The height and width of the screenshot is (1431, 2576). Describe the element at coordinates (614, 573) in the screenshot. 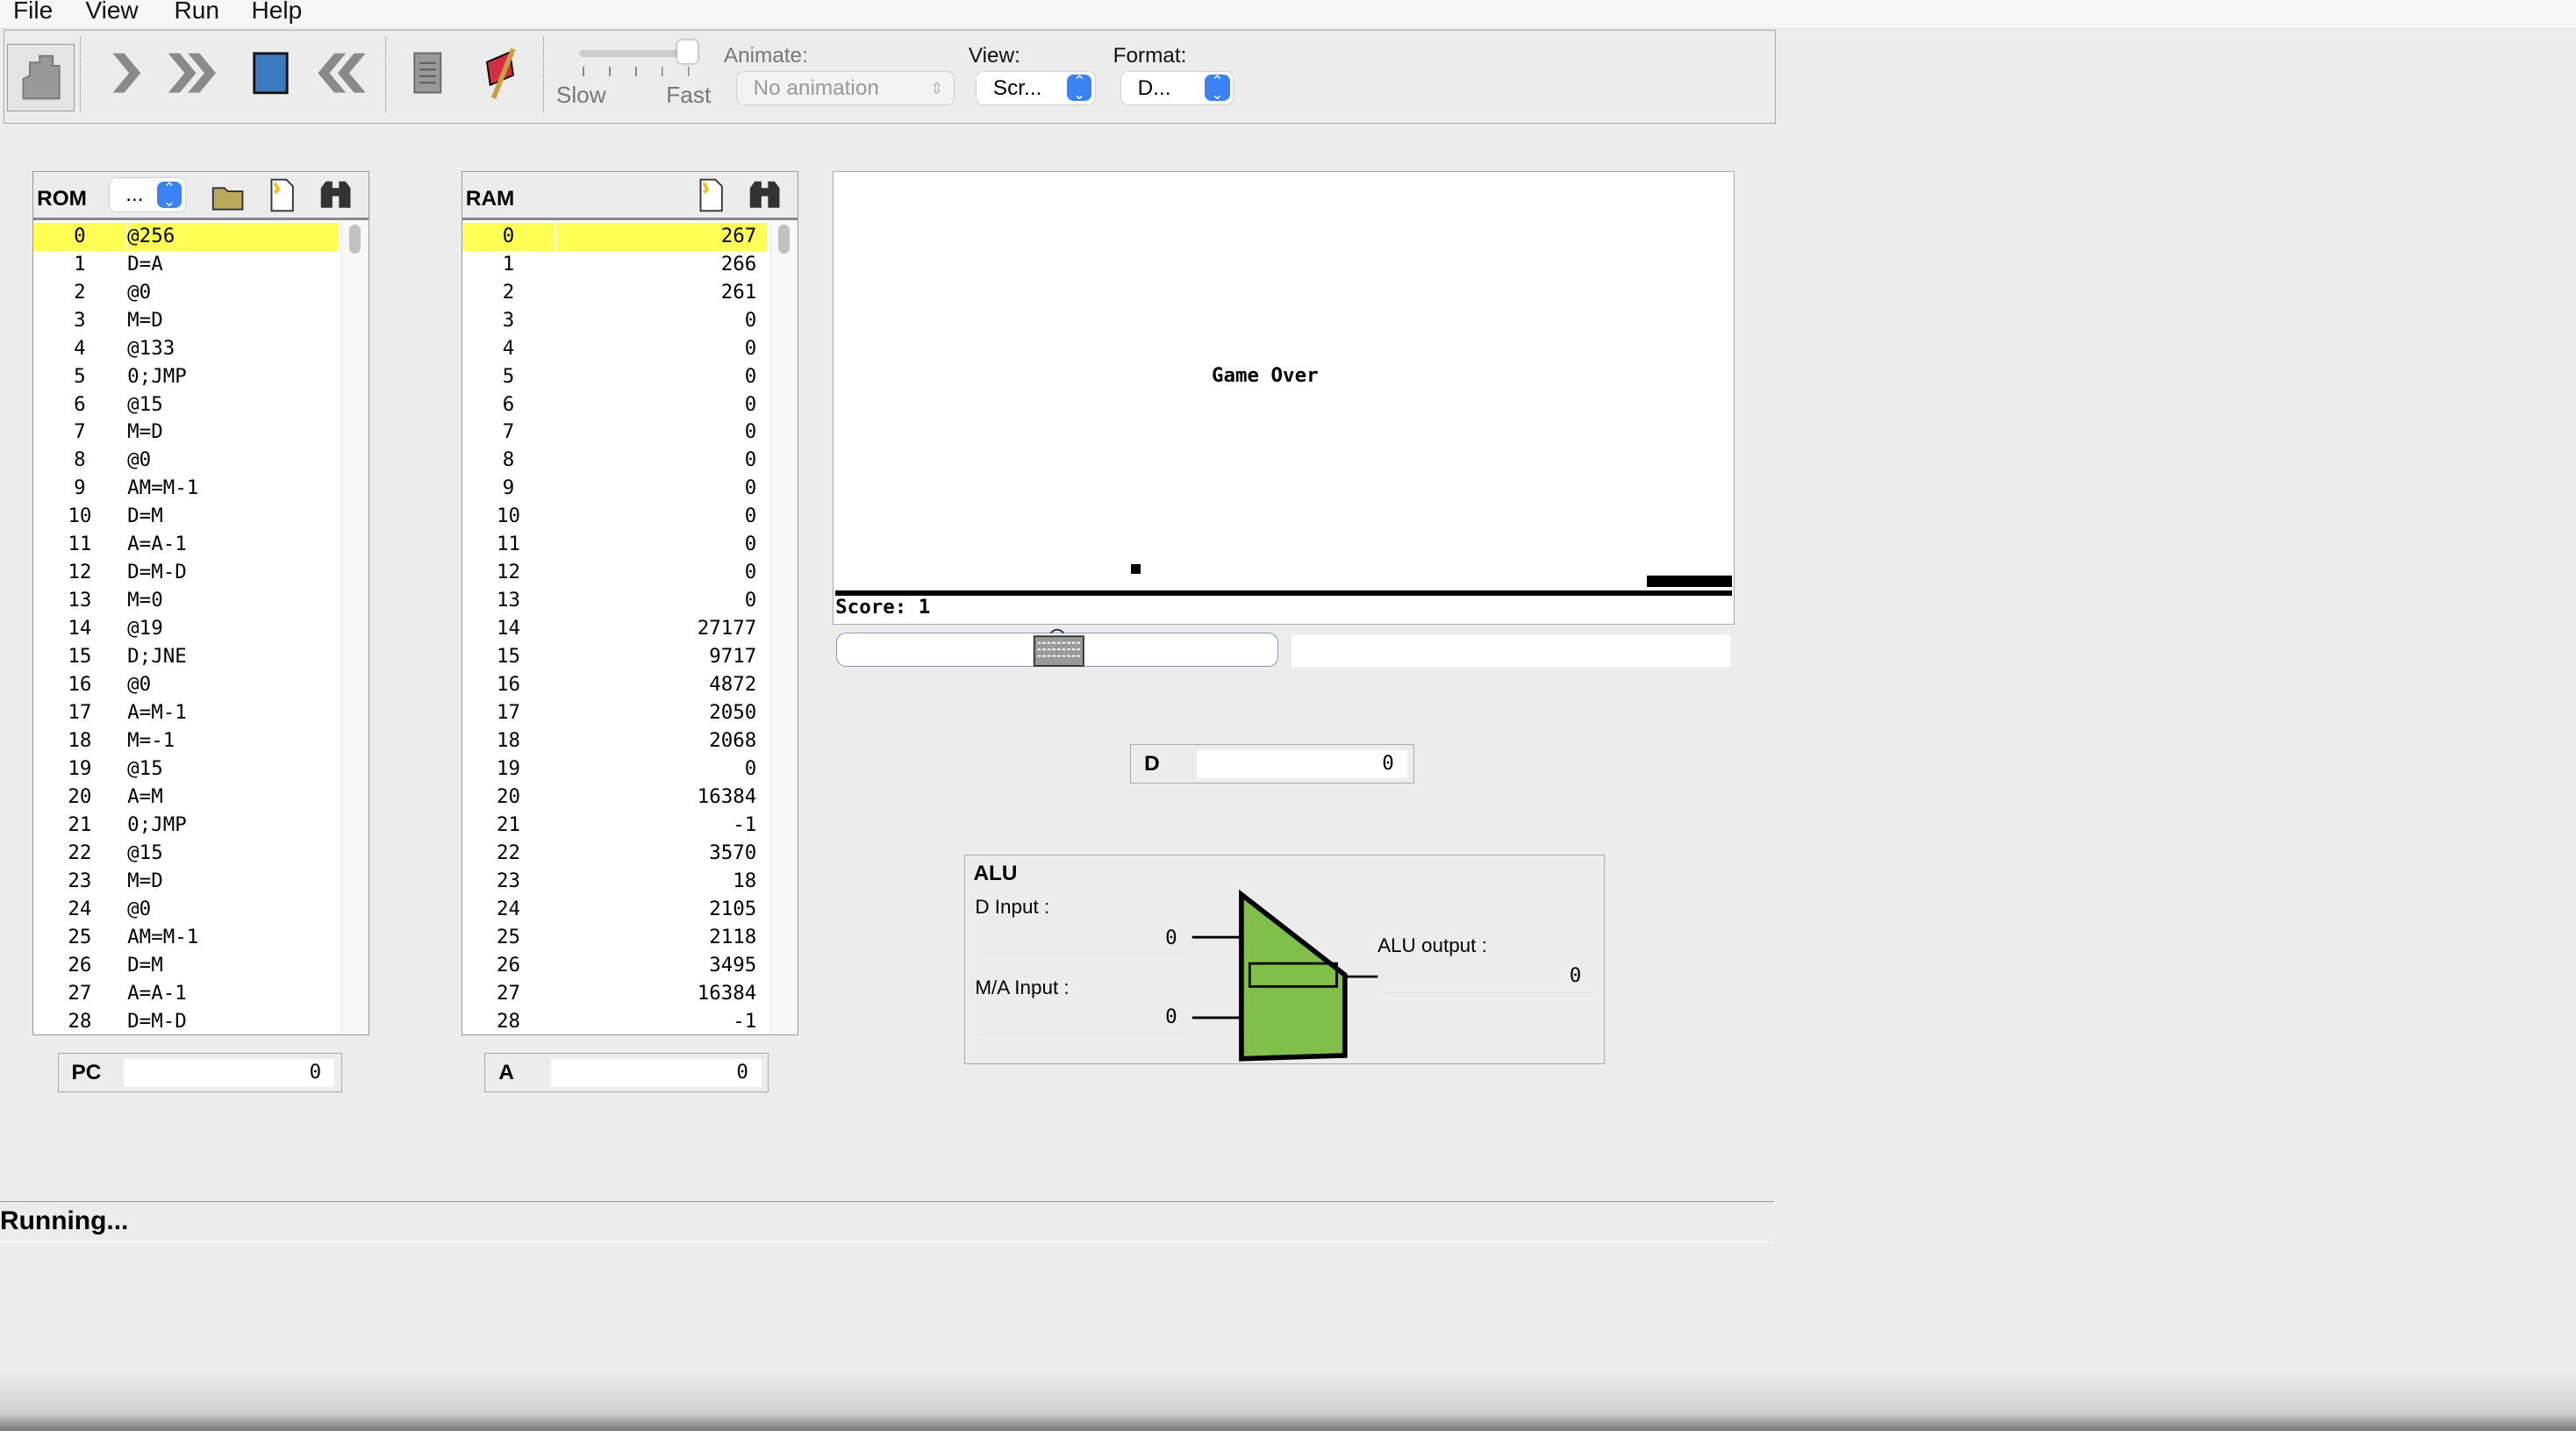

I see `ram-row: 12 0` at that location.